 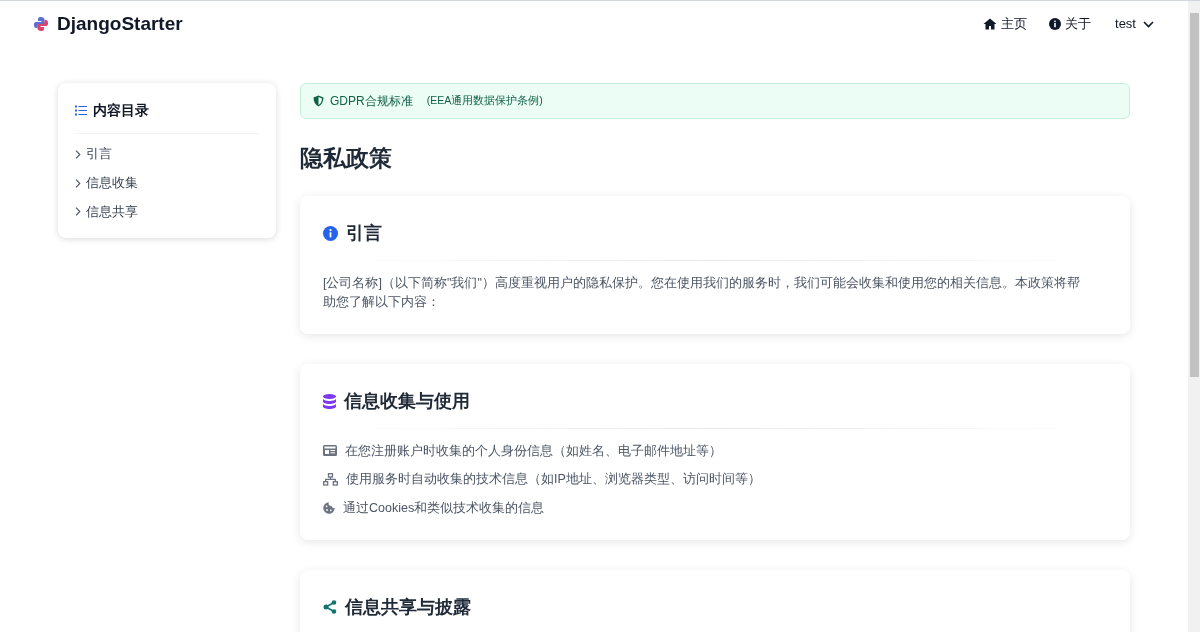 I want to click on section-title: 信息收集与使用, so click(x=407, y=401).